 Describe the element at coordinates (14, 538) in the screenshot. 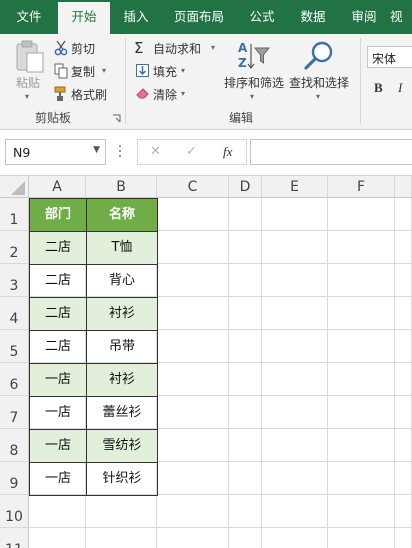

I see `row-header-11: 11` at that location.